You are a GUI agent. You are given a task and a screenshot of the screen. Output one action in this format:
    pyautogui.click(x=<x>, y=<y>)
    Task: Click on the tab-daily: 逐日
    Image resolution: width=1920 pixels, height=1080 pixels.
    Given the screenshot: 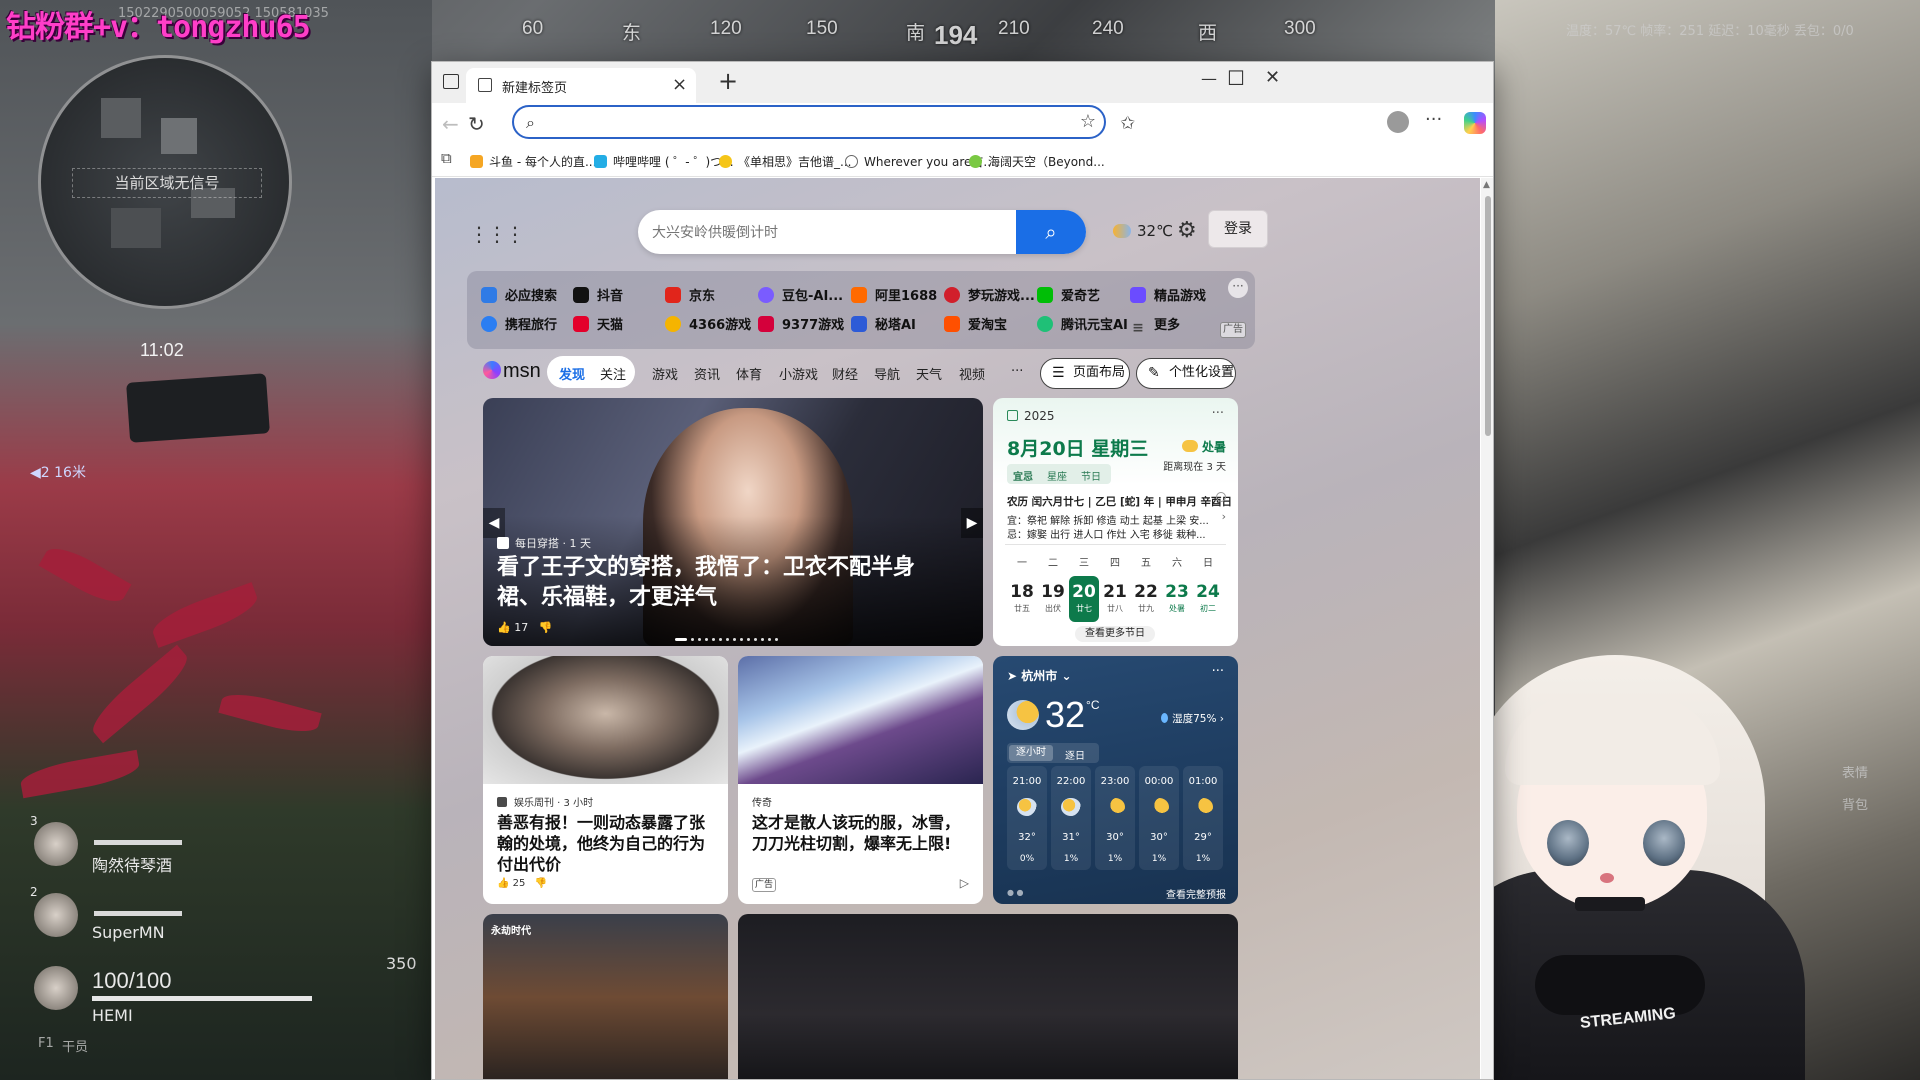 What is the action you would take?
    pyautogui.click(x=1075, y=754)
    